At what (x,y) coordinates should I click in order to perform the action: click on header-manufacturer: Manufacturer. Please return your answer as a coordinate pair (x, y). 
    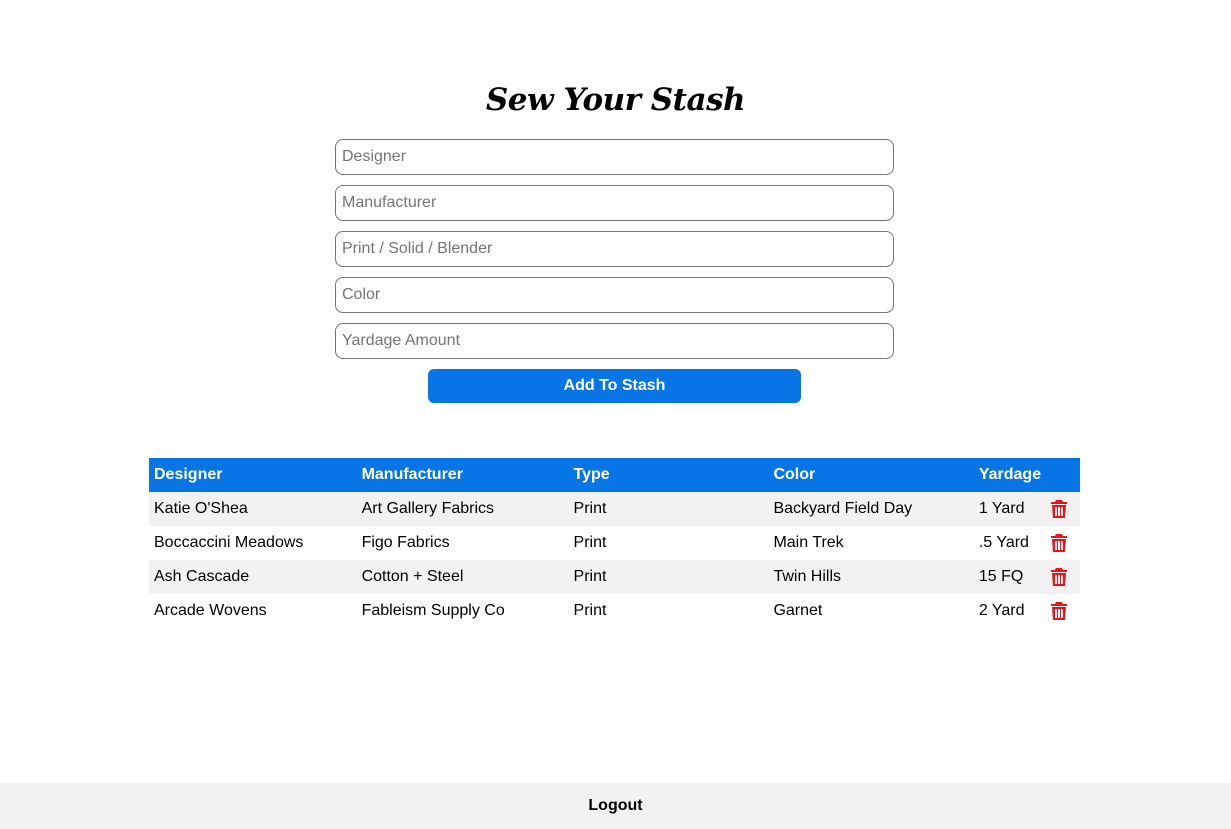
    Looking at the image, I should click on (462, 475).